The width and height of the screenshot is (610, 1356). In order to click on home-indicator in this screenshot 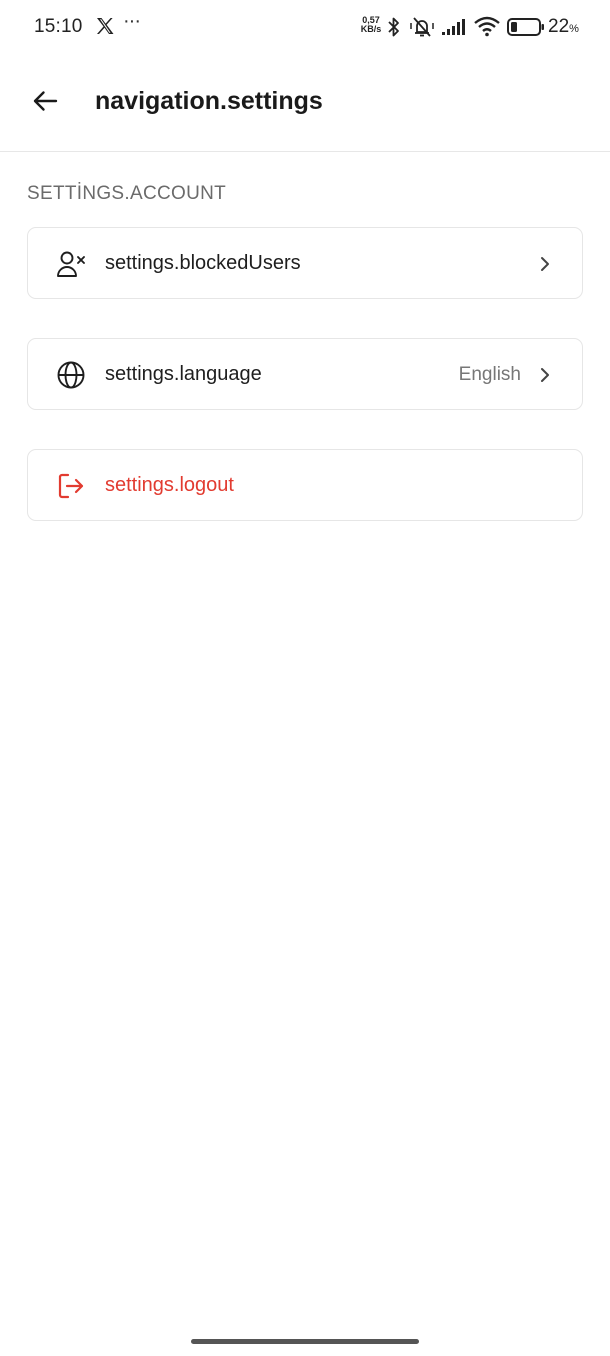, I will do `click(305, 1341)`.